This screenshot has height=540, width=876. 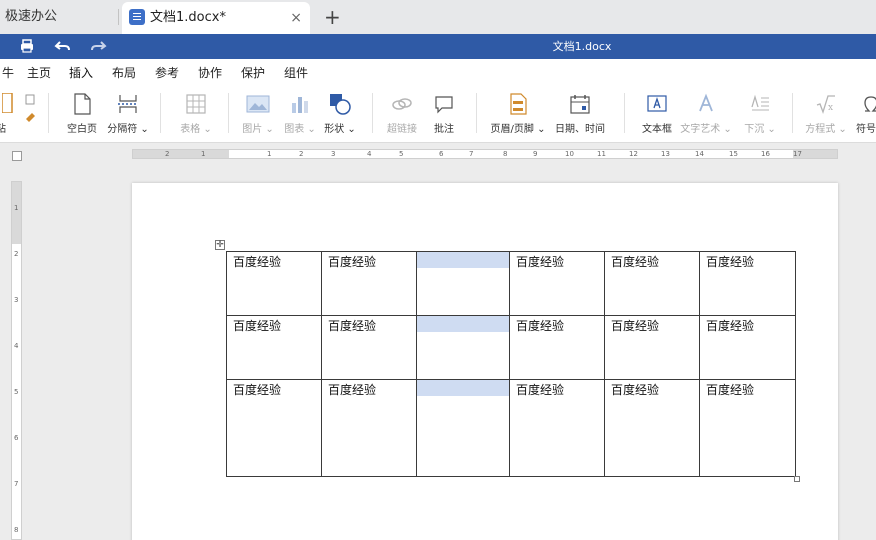 I want to click on date-time-button: 日期、时间, so click(x=580, y=113).